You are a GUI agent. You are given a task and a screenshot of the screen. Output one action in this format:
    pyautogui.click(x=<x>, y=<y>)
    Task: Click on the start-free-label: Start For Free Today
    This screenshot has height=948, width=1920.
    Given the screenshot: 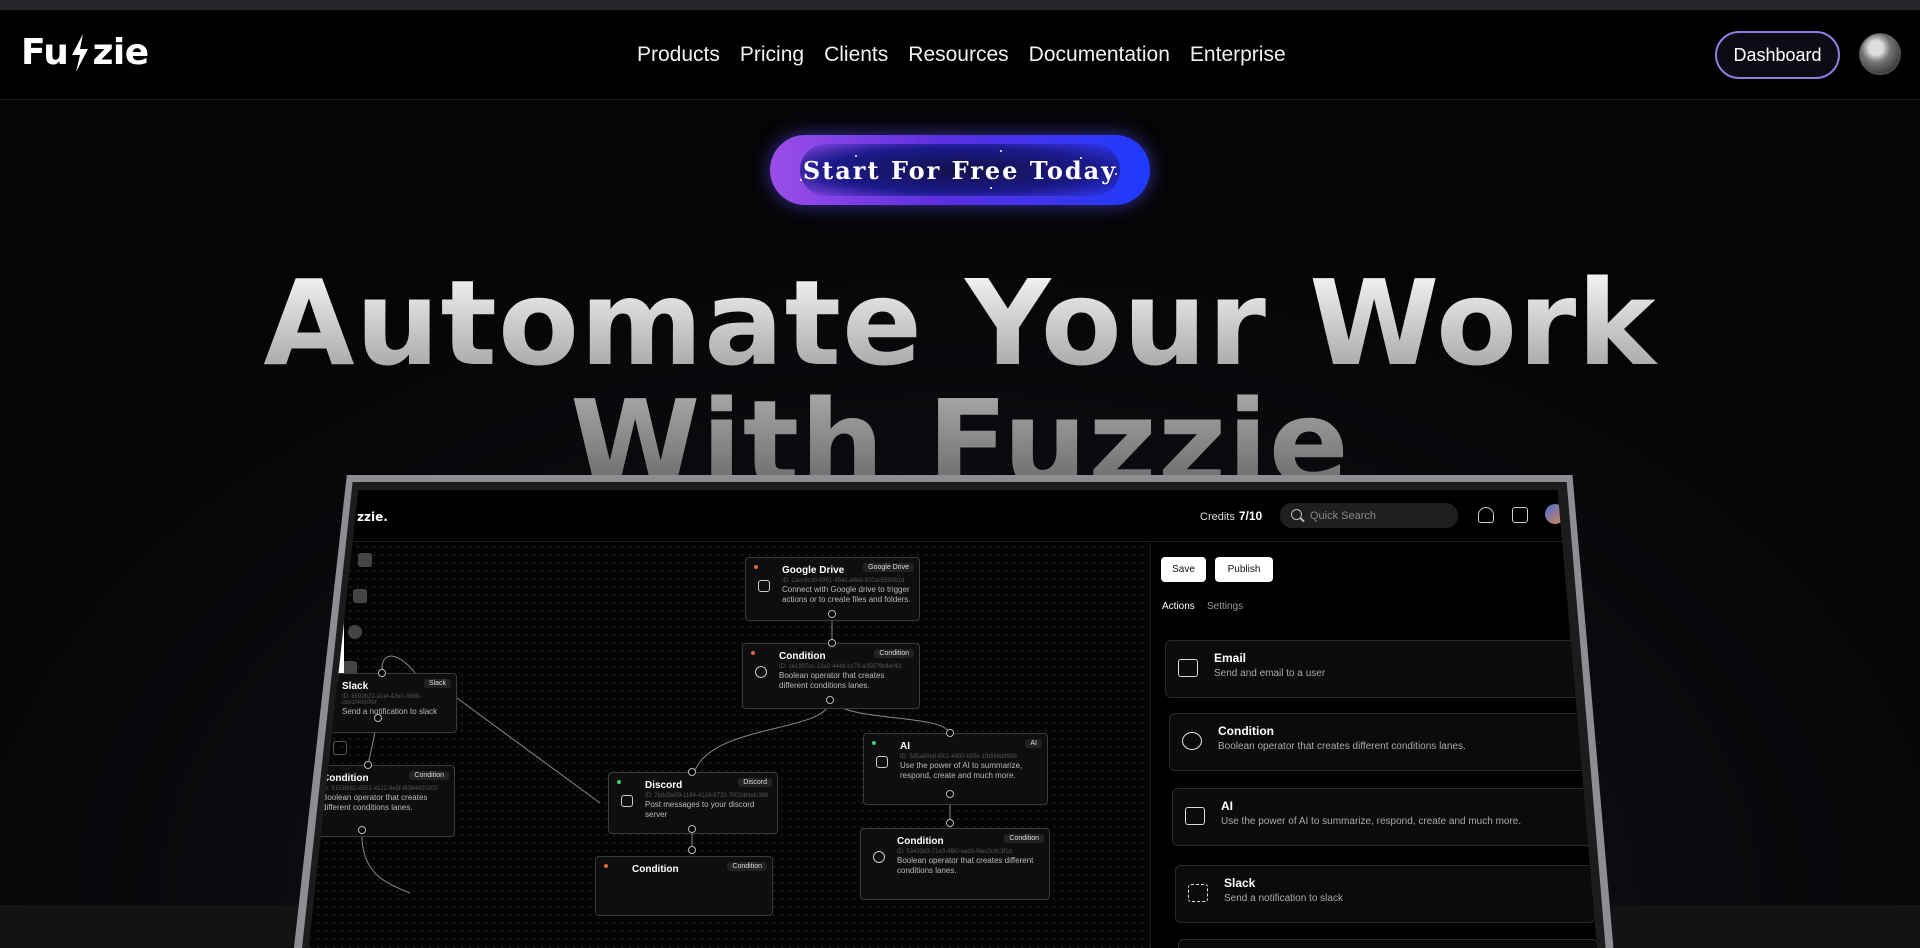 What is the action you would take?
    pyautogui.click(x=960, y=170)
    